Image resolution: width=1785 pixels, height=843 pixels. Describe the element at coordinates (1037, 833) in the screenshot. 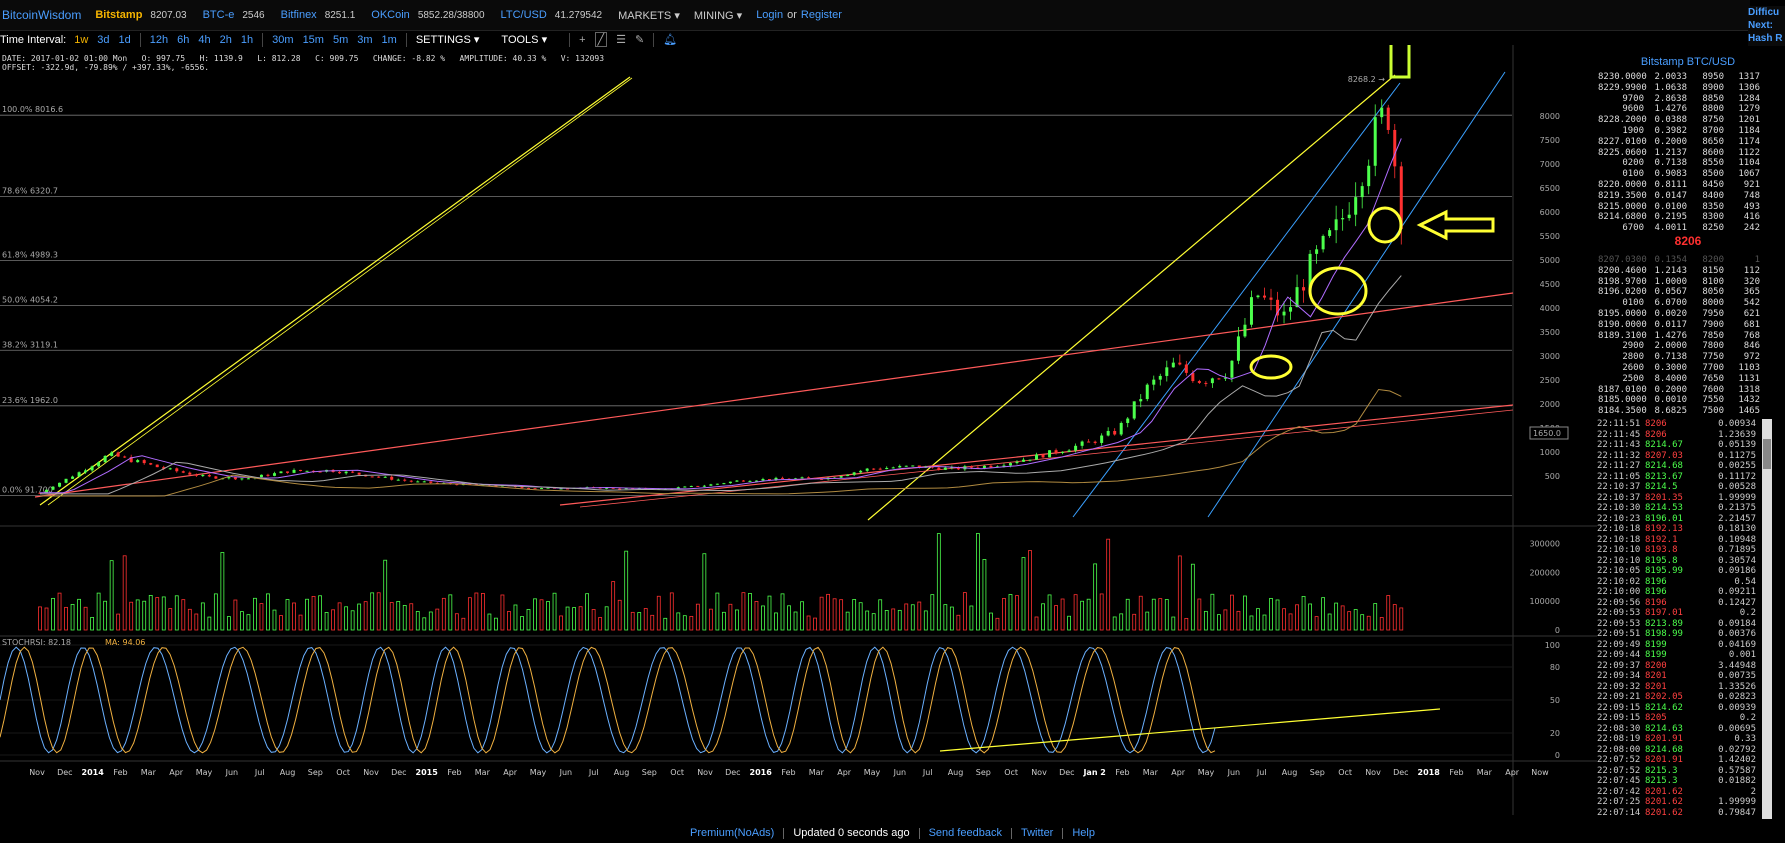

I see `twitter-link: Twitter` at that location.